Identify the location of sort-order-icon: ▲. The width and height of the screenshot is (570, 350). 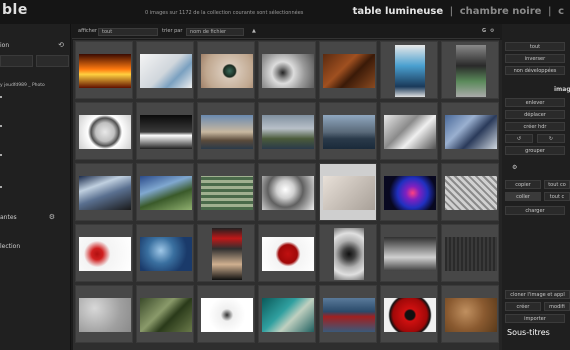
(254, 31).